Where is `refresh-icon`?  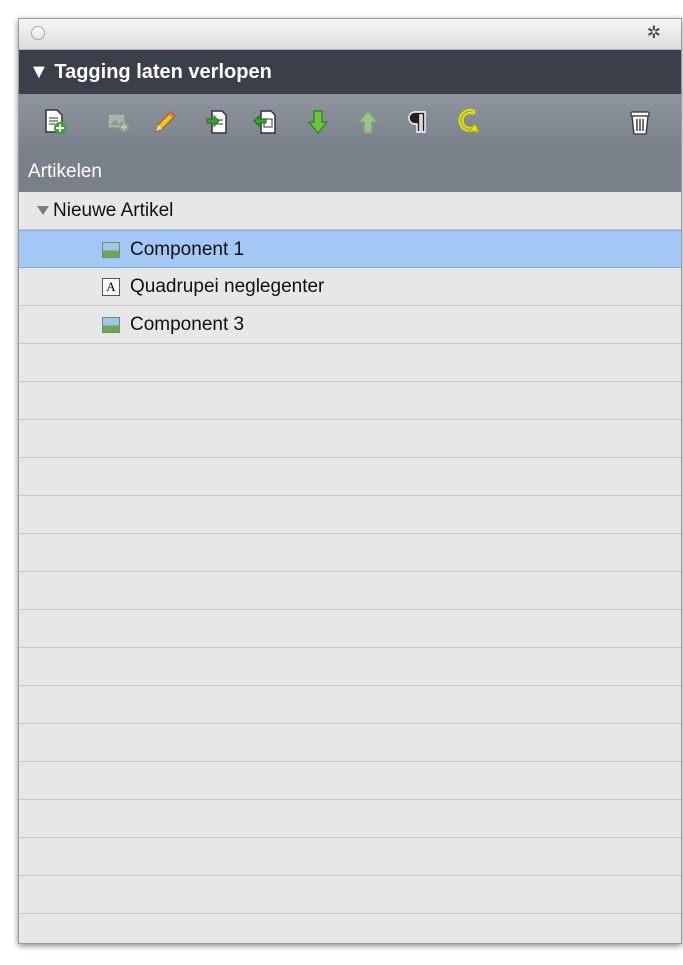 refresh-icon is located at coordinates (468, 122).